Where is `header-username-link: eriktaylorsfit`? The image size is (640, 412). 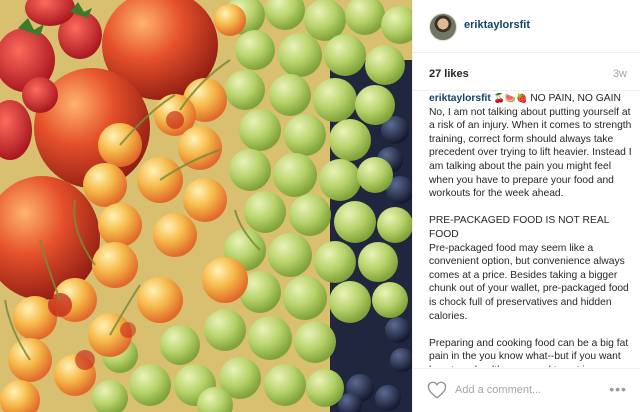 header-username-link: eriktaylorsfit is located at coordinates (497, 25).